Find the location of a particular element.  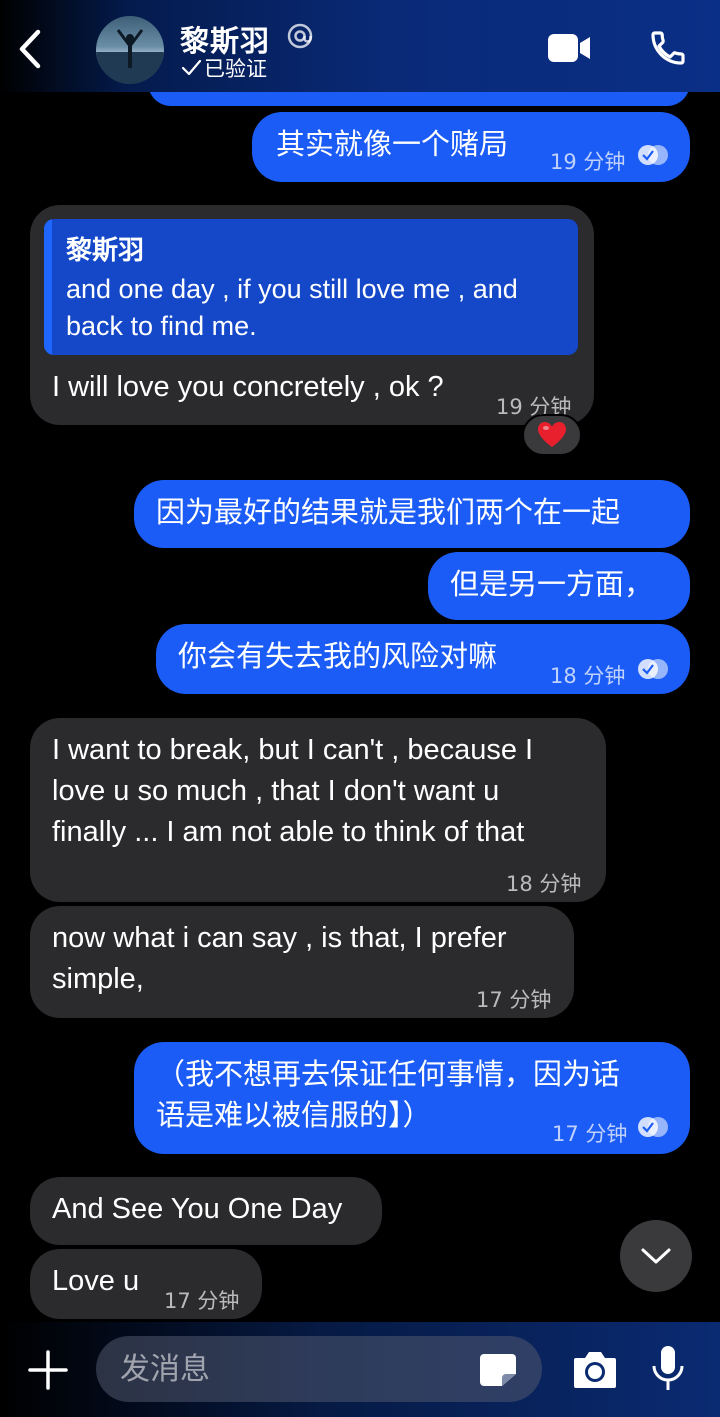

heart-icon is located at coordinates (552, 434).